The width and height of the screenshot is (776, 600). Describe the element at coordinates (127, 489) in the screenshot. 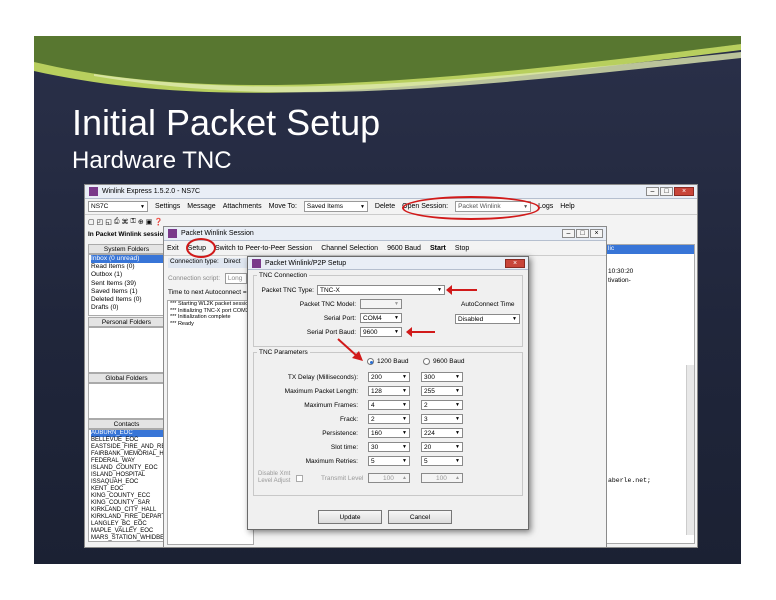

I see `contact-item: KENT_EOC` at that location.